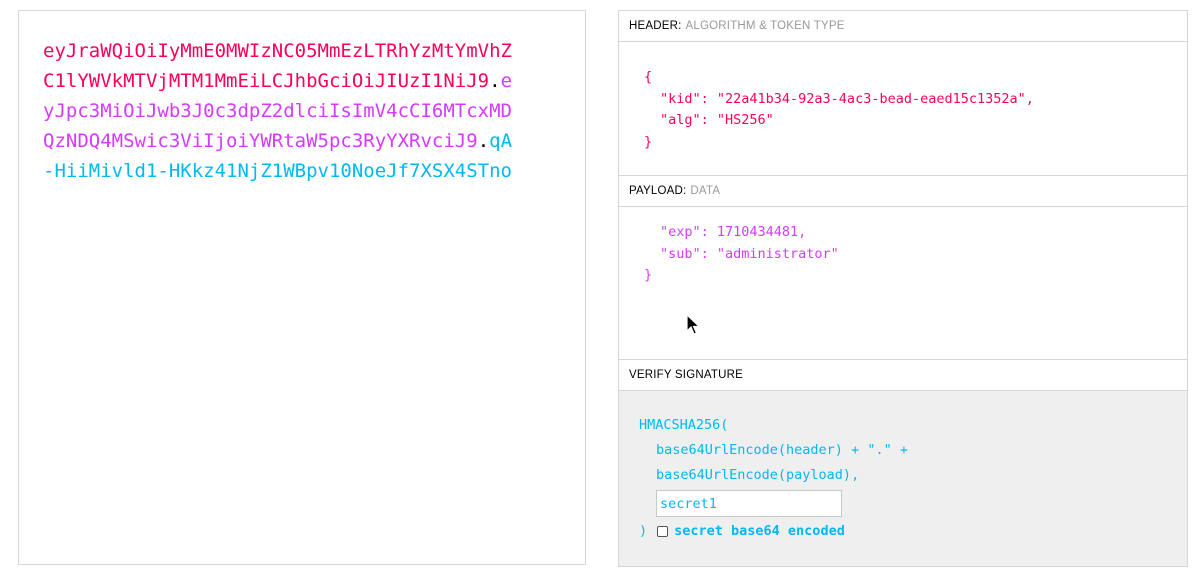  Describe the element at coordinates (655, 26) in the screenshot. I see `header-title: HEADER:` at that location.